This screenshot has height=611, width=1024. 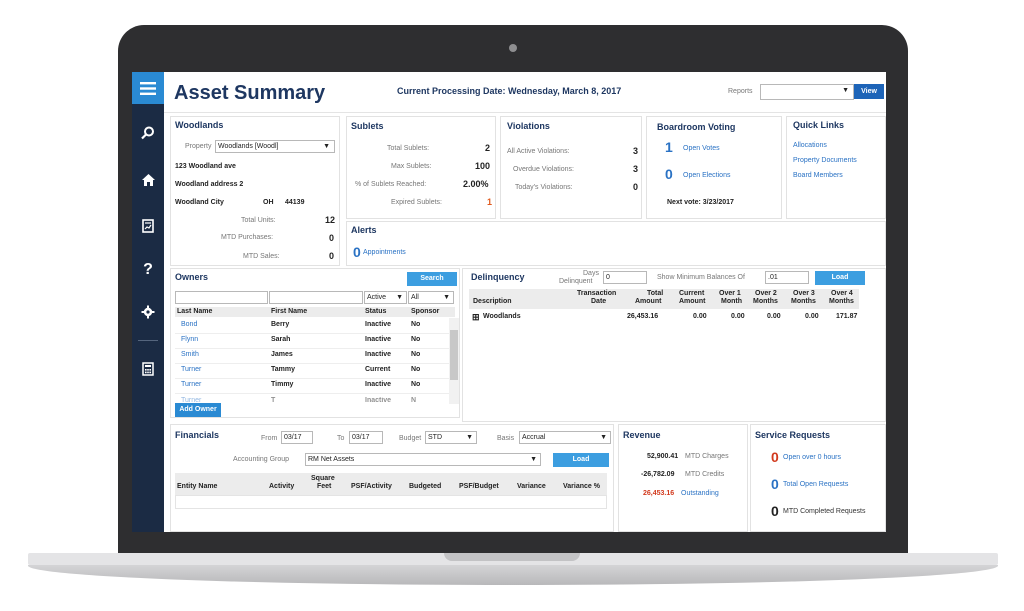 I want to click on col-transaction-l2: Date, so click(x=598, y=301).